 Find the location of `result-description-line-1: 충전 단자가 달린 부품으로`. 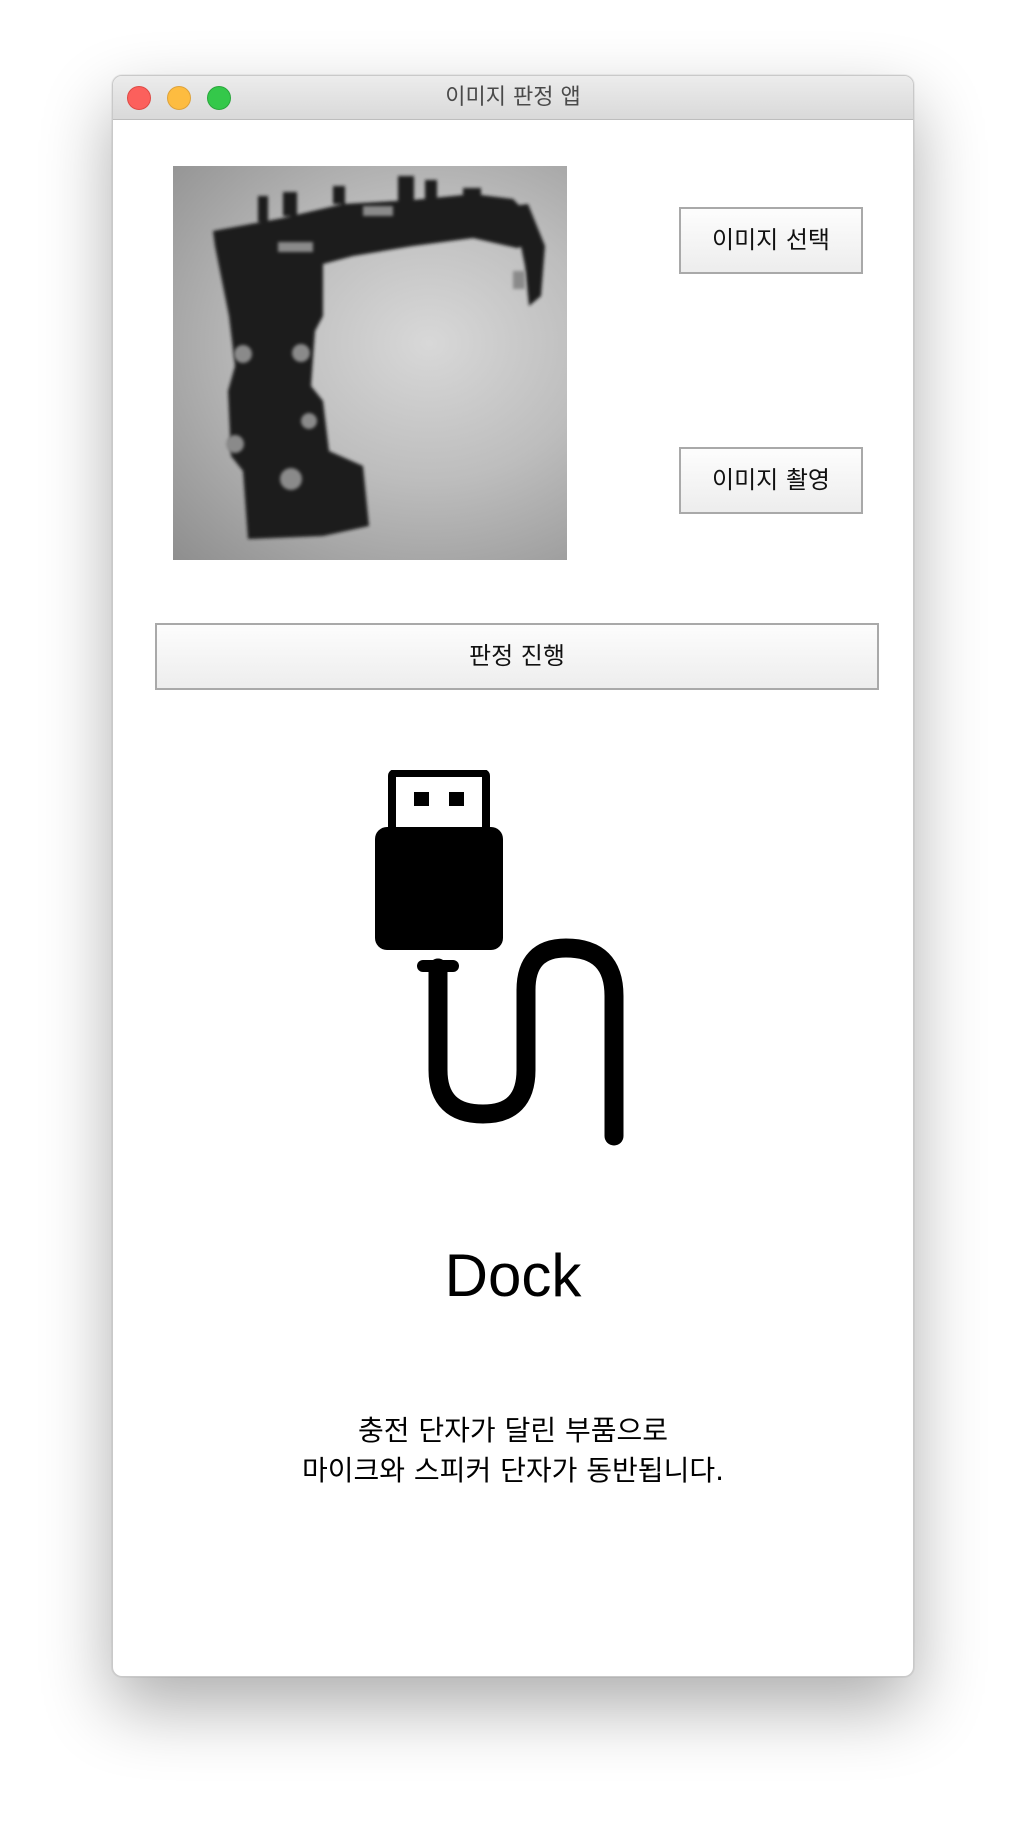

result-description-line-1: 충전 단자가 달린 부품으로 is located at coordinates (513, 1430).